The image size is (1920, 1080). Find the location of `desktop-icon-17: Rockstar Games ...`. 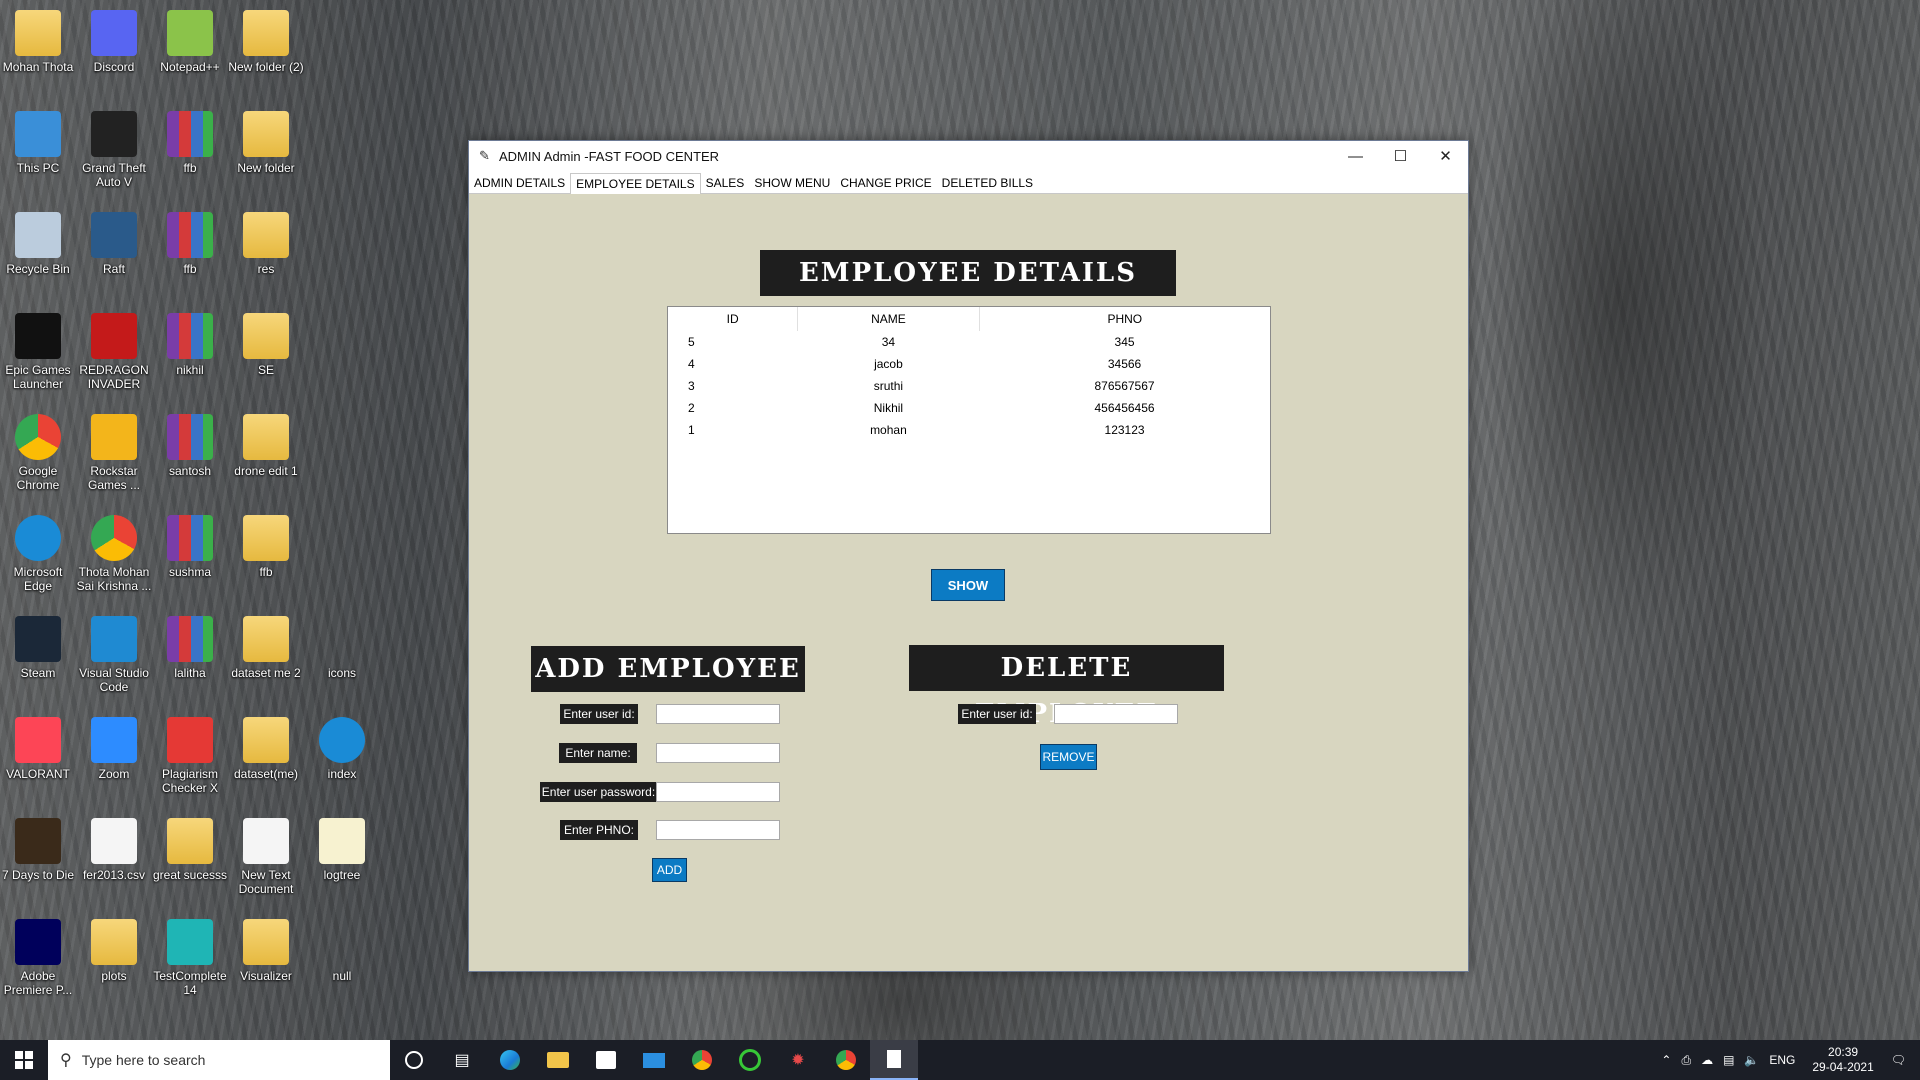

desktop-icon-17: Rockstar Games ... is located at coordinates (114, 448).